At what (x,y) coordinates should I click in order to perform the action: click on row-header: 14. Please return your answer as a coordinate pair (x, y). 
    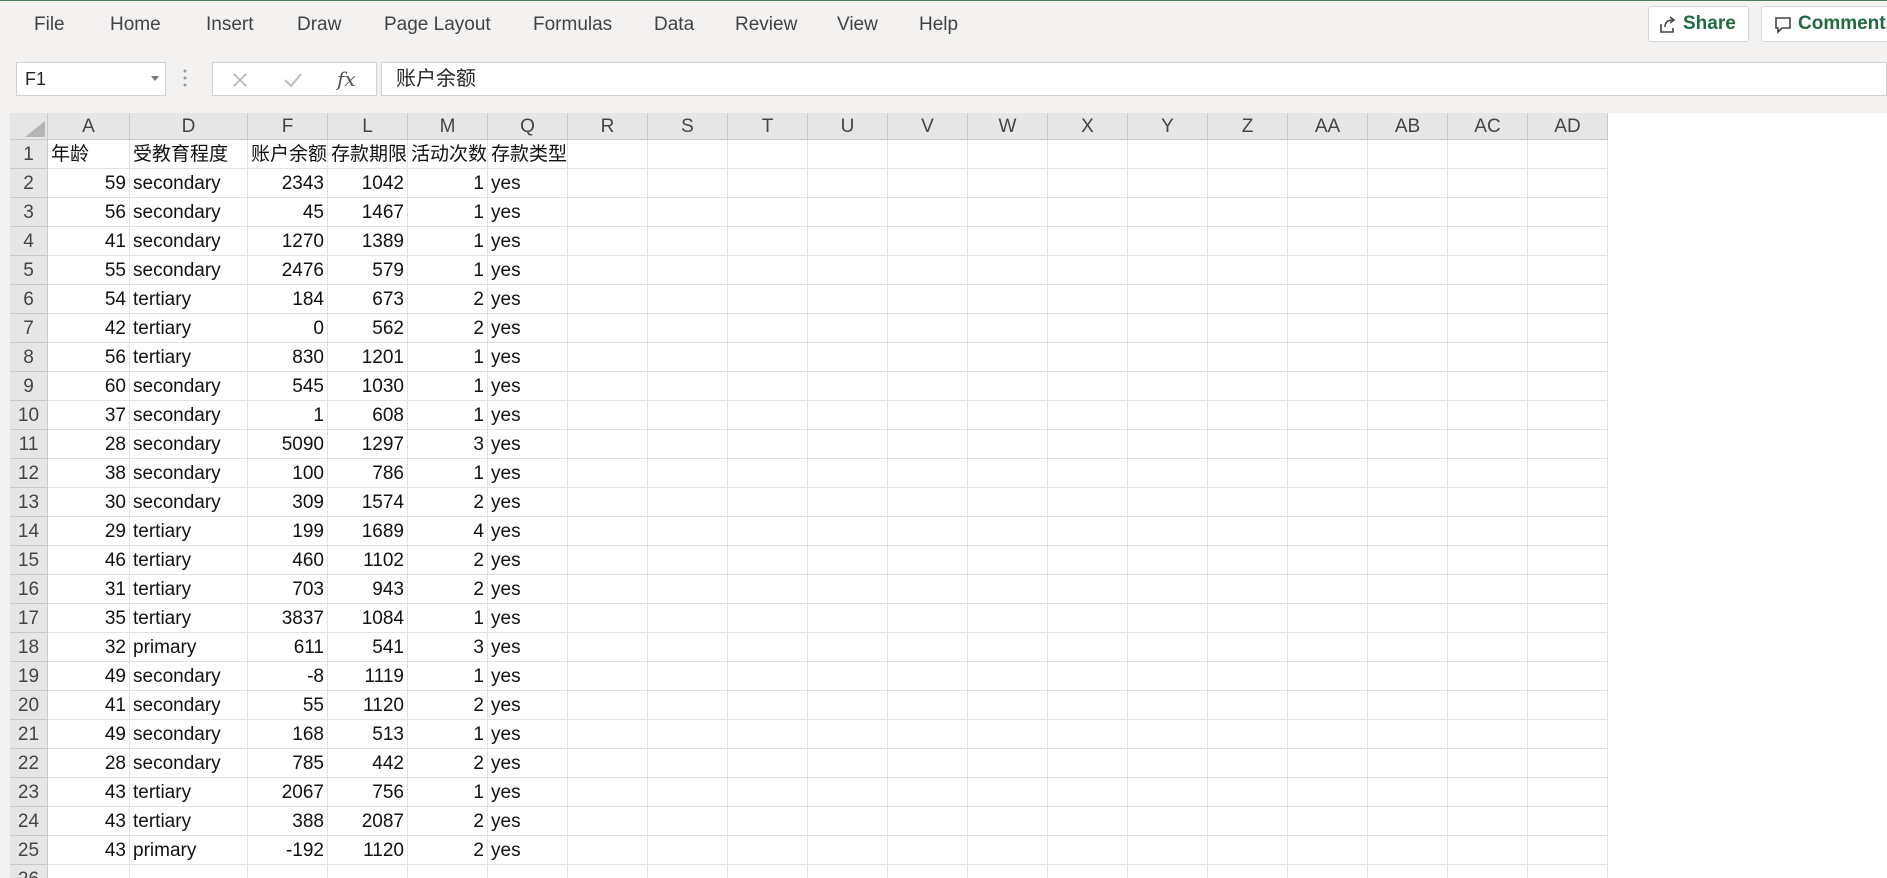
    Looking at the image, I should click on (29, 531).